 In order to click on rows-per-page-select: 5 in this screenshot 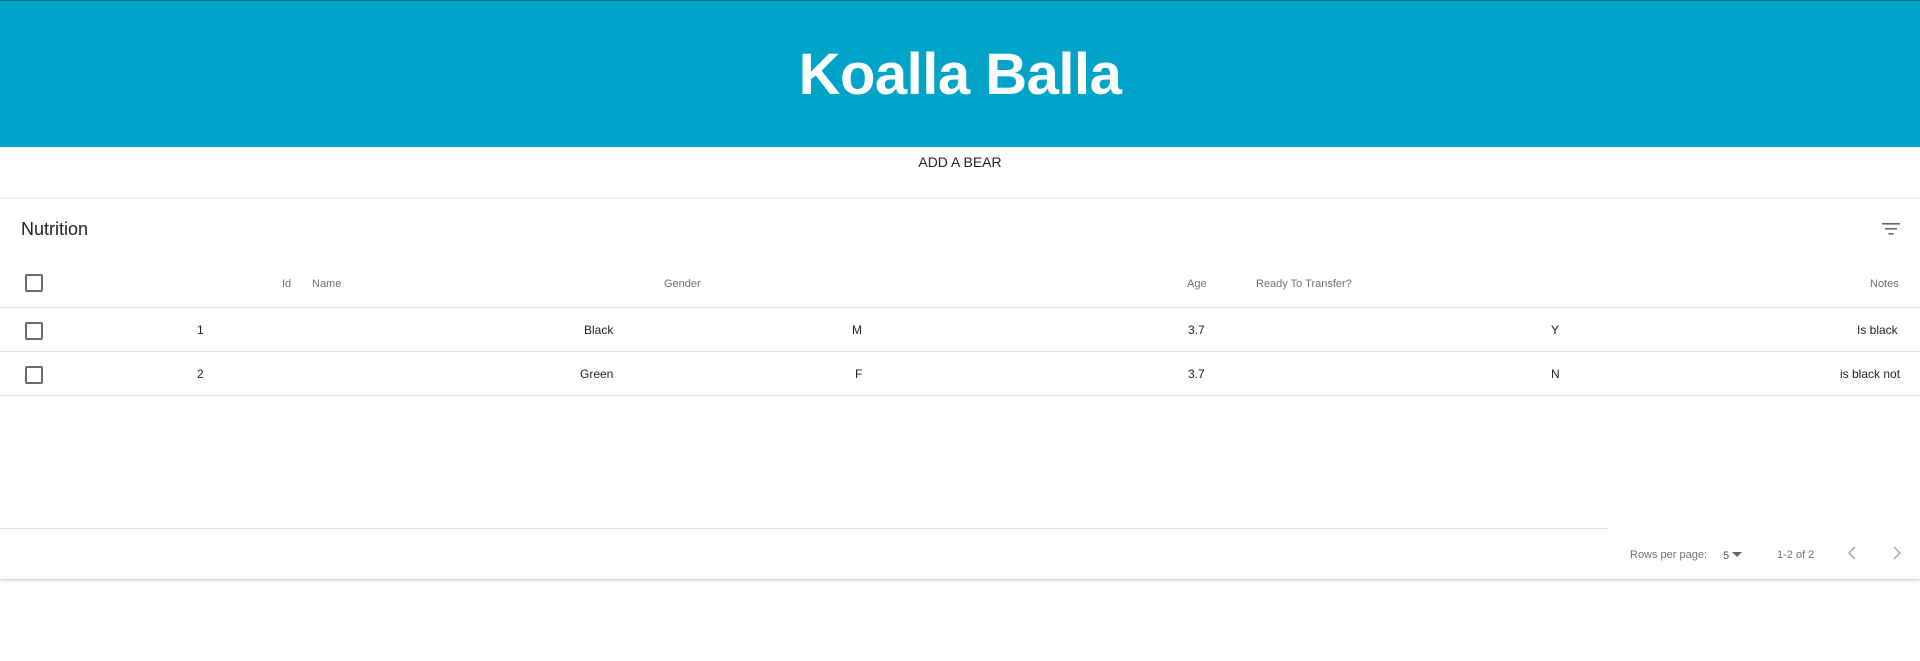, I will do `click(1733, 554)`.